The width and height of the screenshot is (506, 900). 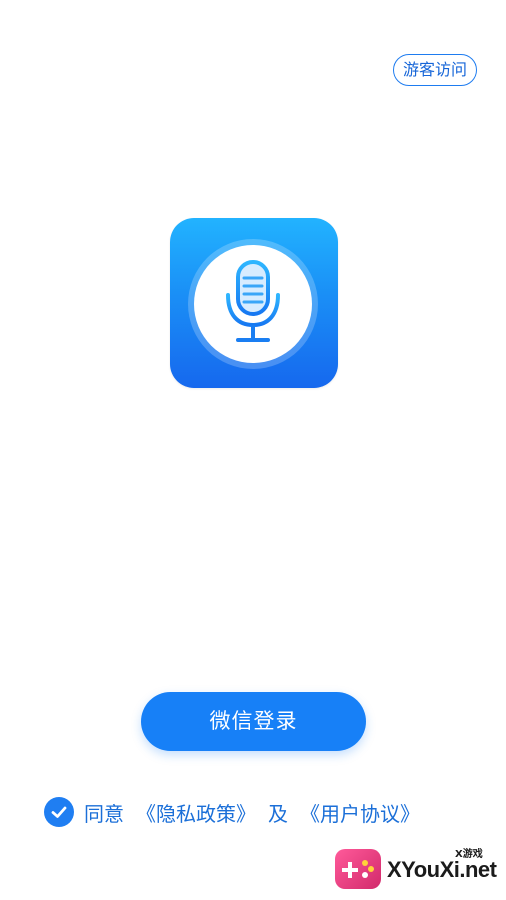 I want to click on checkmark-icon, so click(x=59, y=812).